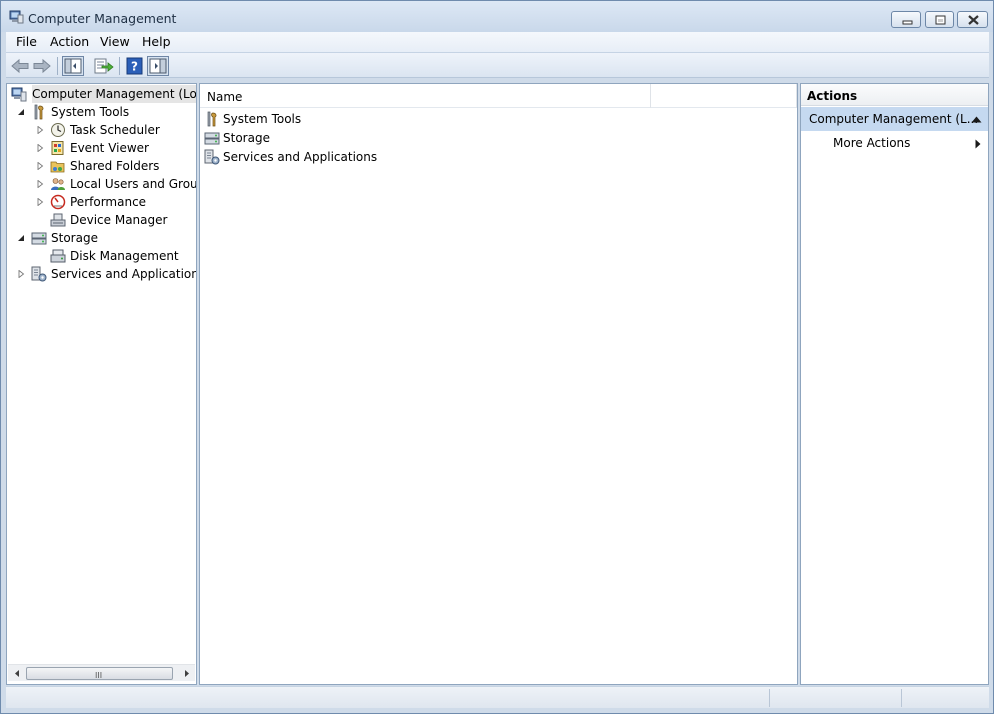 This screenshot has height=714, width=994. I want to click on column-header-empty, so click(724, 96).